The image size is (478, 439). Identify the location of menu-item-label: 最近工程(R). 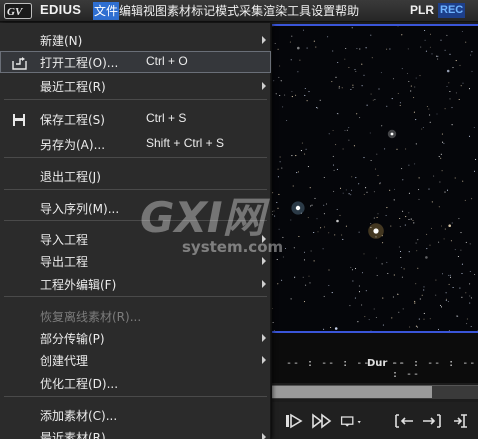
(73, 87).